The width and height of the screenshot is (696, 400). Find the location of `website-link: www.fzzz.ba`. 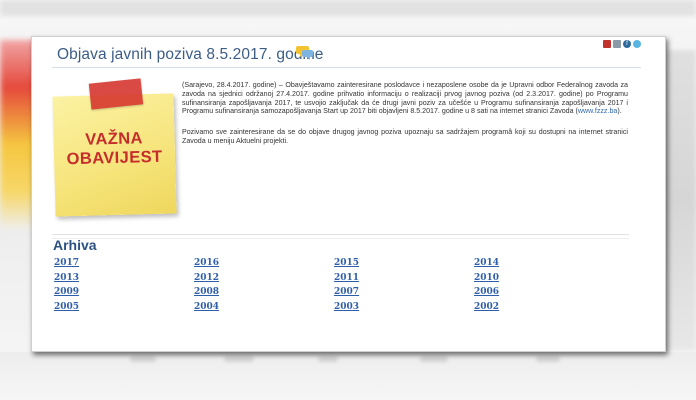

website-link: www.fzzz.ba is located at coordinates (597, 111).